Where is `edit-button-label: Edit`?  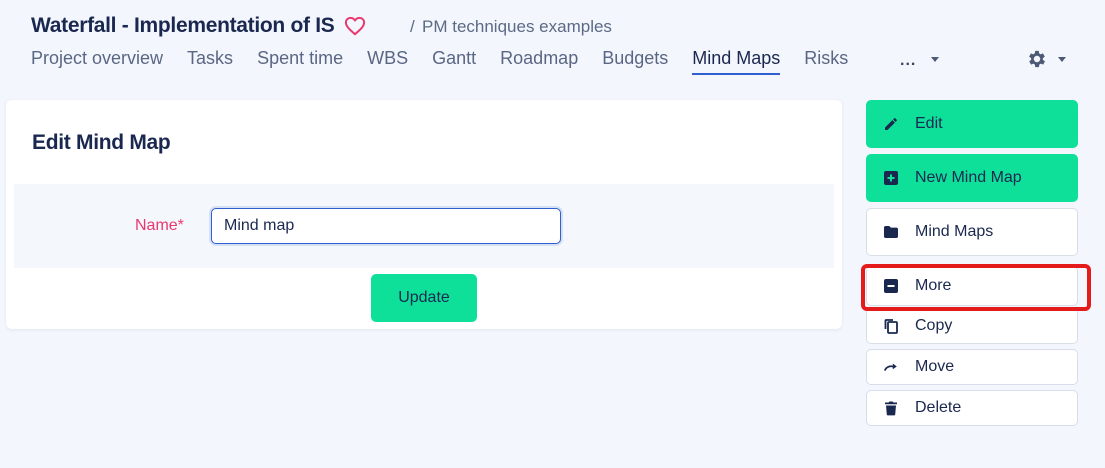 edit-button-label: Edit is located at coordinates (929, 123).